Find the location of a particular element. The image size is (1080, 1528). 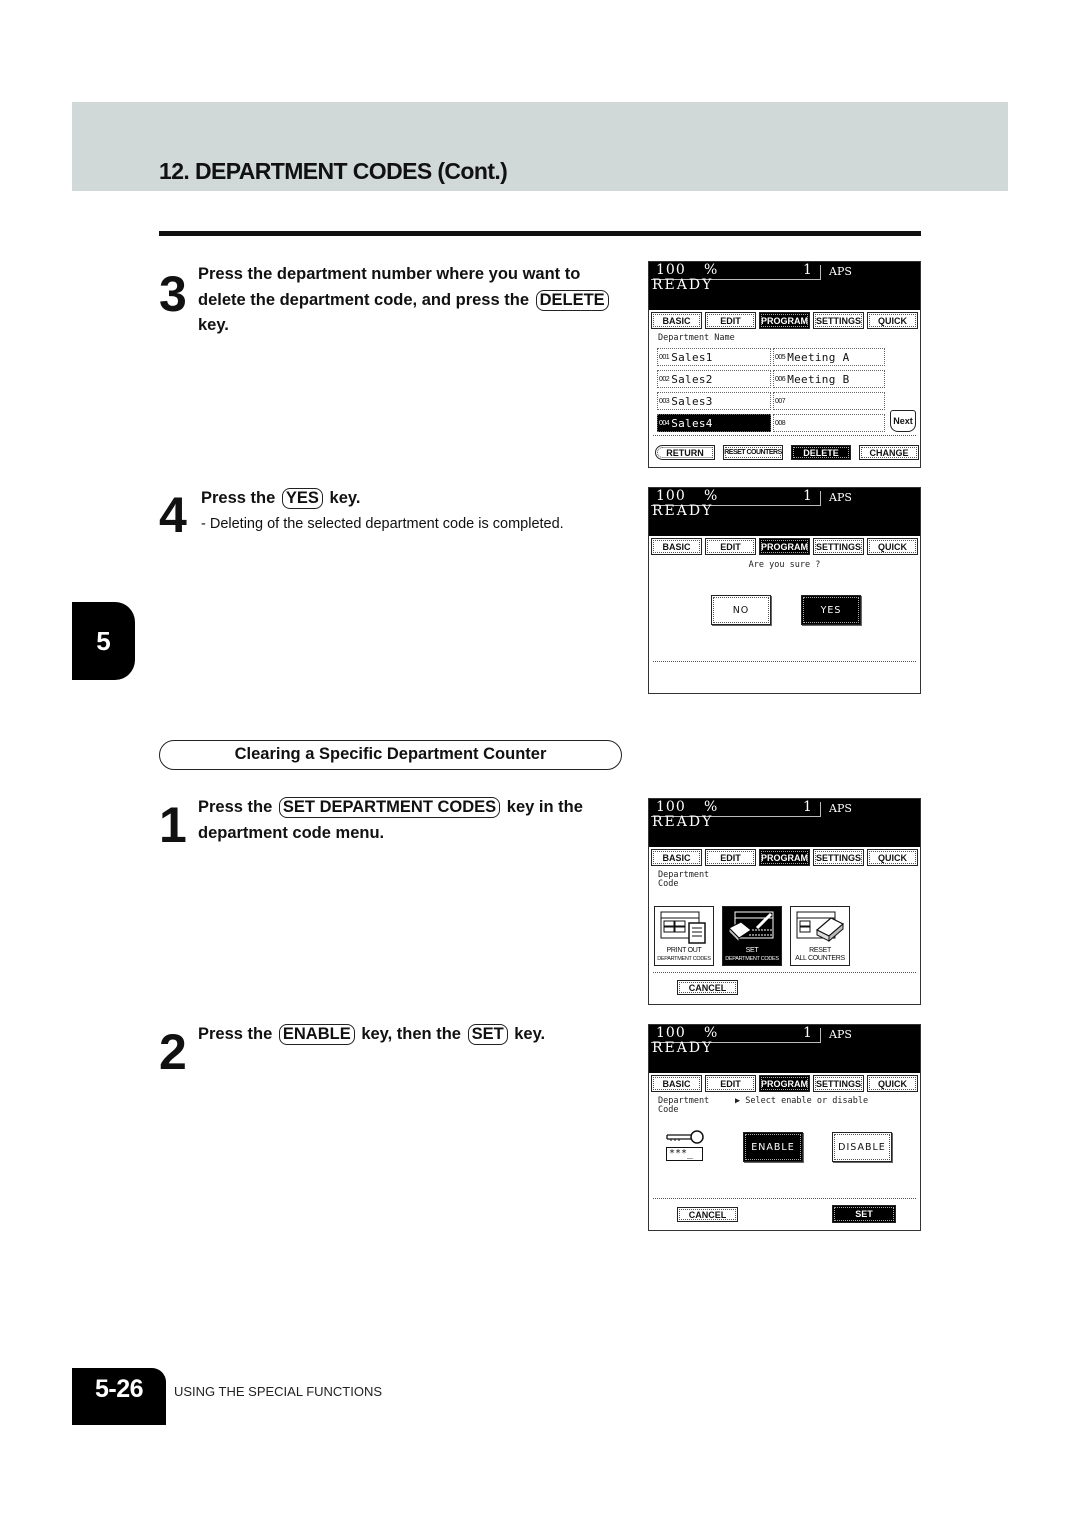

department-cell: 005 Meeting A is located at coordinates (829, 357).